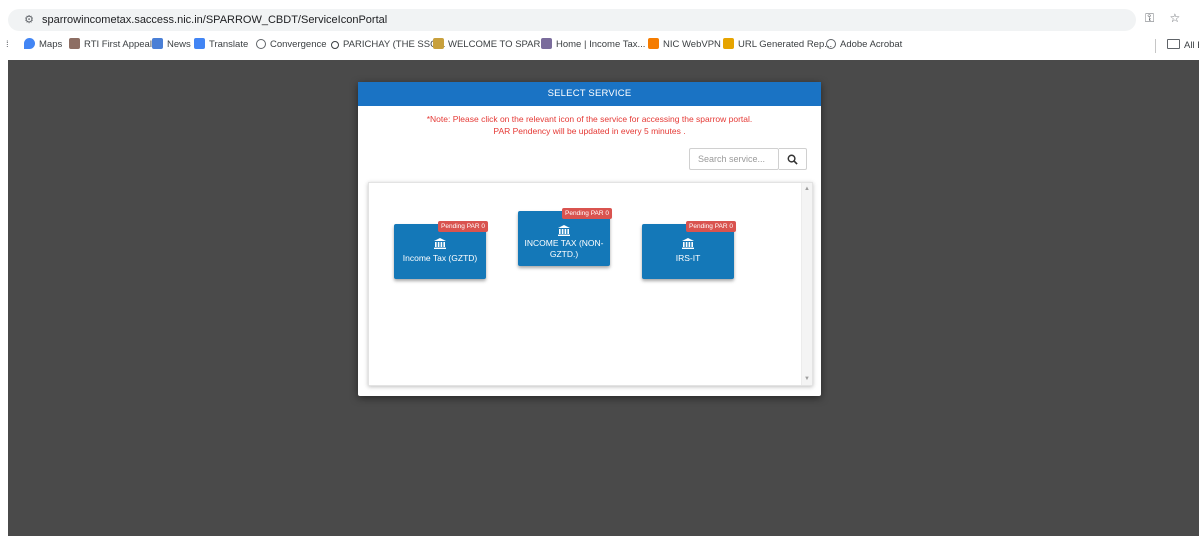  I want to click on service-tile-irs-it: Pending PAR 0 IRS-IT, so click(689, 250).